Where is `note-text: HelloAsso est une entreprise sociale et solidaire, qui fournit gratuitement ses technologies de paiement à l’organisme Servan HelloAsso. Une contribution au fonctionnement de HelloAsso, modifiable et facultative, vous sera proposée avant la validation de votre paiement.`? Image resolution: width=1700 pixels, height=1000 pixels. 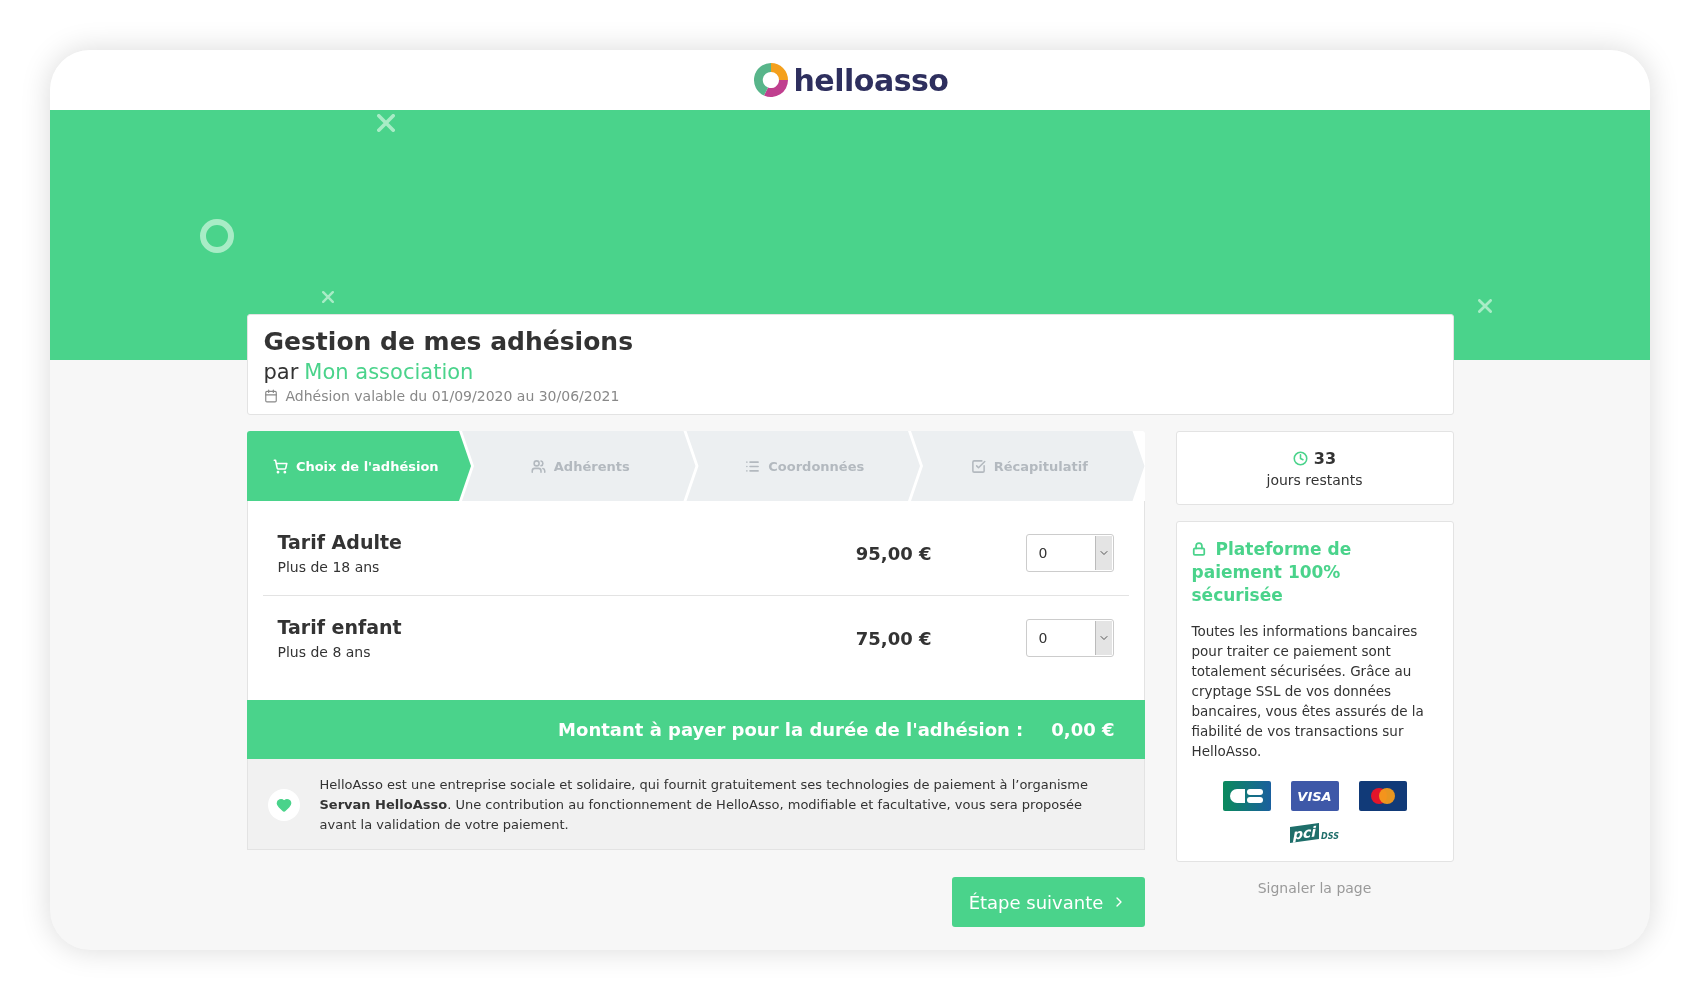 note-text: HelloAsso est une entreprise sociale et solidaire, qui fournit gratuitement ses technologies de paiement à l’organisme Servan HelloAsso. Une contribution au fonctionnement de HelloAsso, modifiable et facultative, vous sera proposée avant la validation de votre paiement. is located at coordinates (704, 805).